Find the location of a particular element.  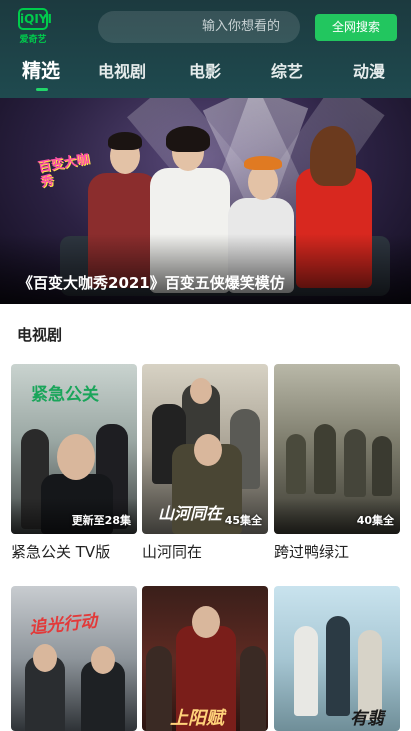

tab-variety: 综艺 is located at coordinates (287, 70).